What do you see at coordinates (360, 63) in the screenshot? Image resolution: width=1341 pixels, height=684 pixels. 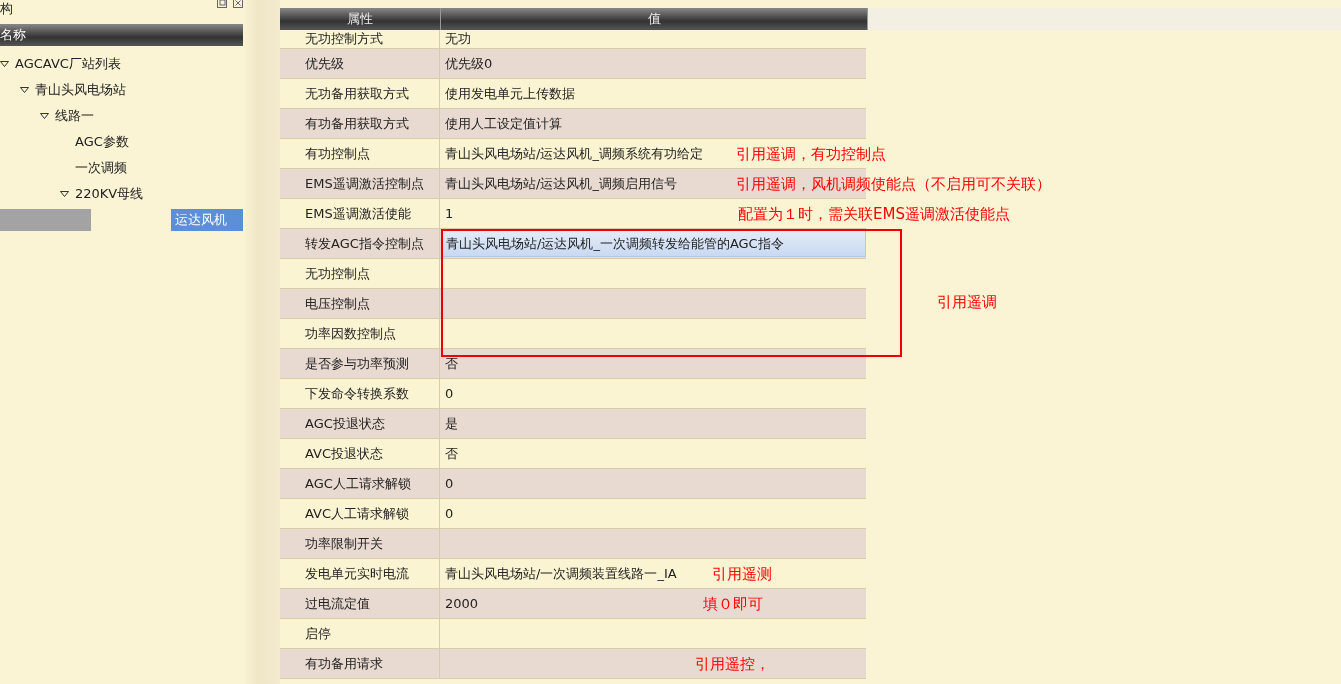 I see `table-cell: 优先级` at bounding box center [360, 63].